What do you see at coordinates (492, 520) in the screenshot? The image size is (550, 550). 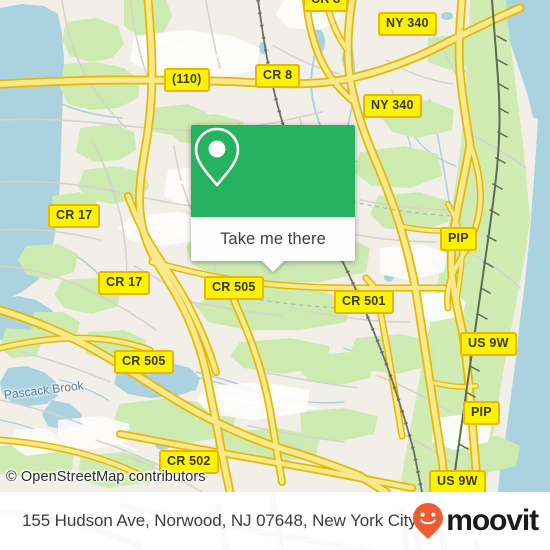 I see `moovit-wordmark: moovit` at bounding box center [492, 520].